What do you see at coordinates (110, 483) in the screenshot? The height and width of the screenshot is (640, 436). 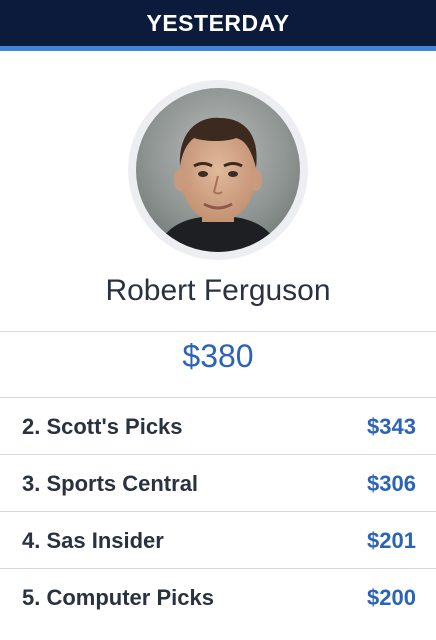 I see `row-label: 3. Sports Central` at bounding box center [110, 483].